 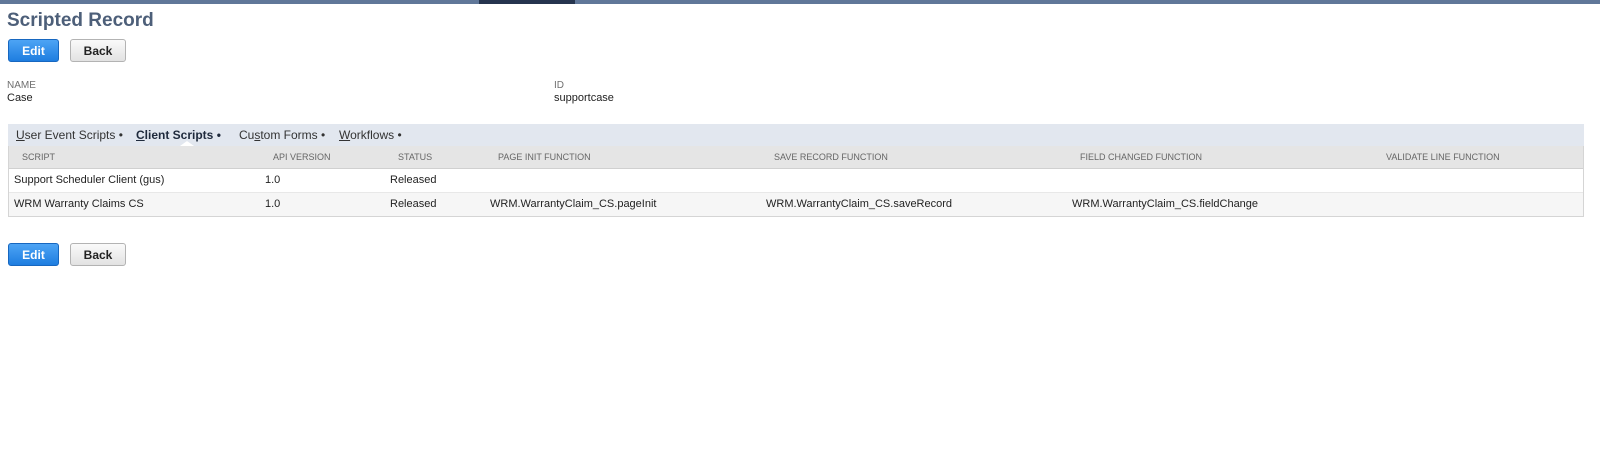 What do you see at coordinates (33, 254) in the screenshot?
I see `edit-button-bottom: Edit` at bounding box center [33, 254].